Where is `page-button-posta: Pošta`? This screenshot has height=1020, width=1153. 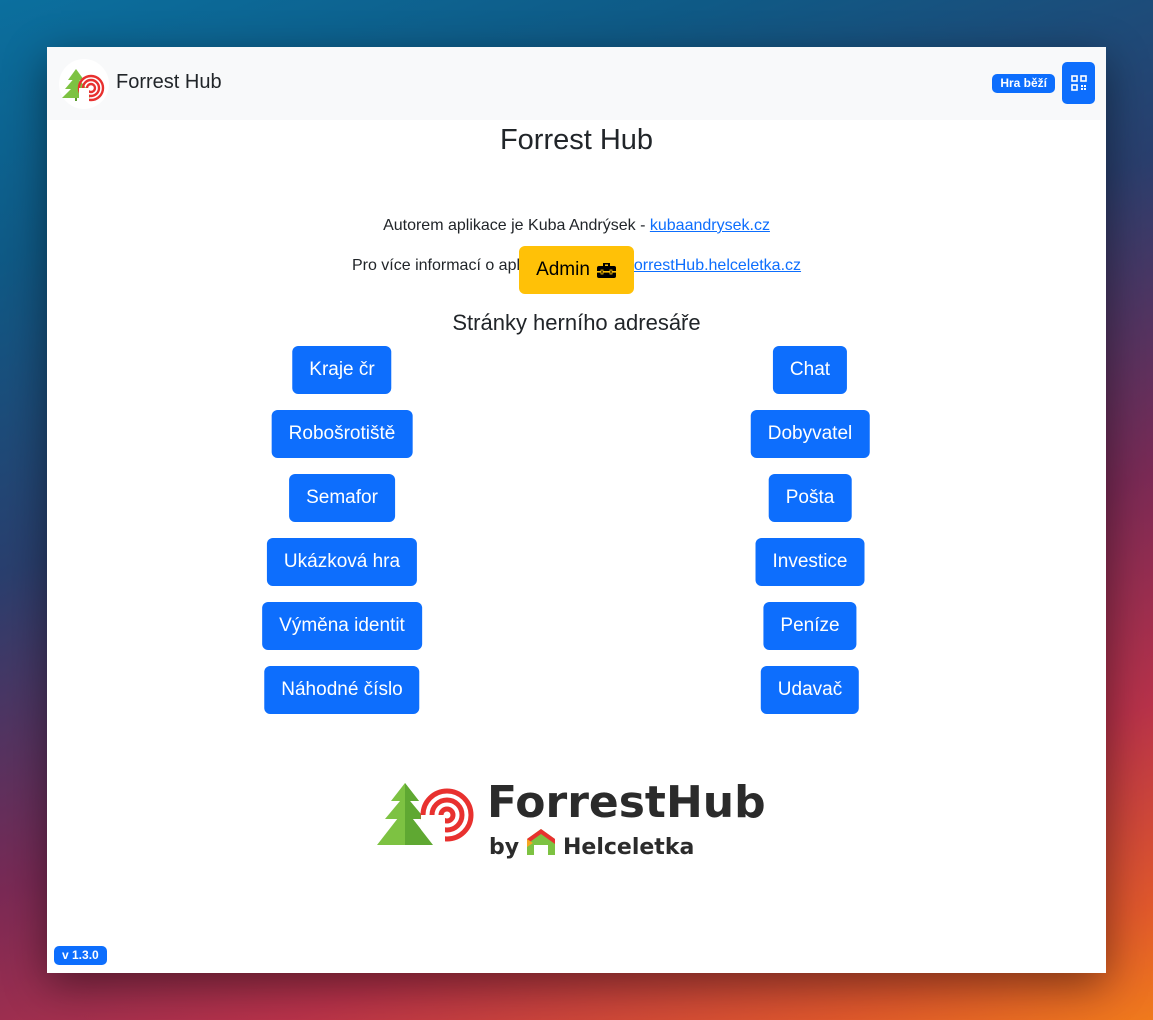
page-button-posta: Pošta is located at coordinates (810, 498).